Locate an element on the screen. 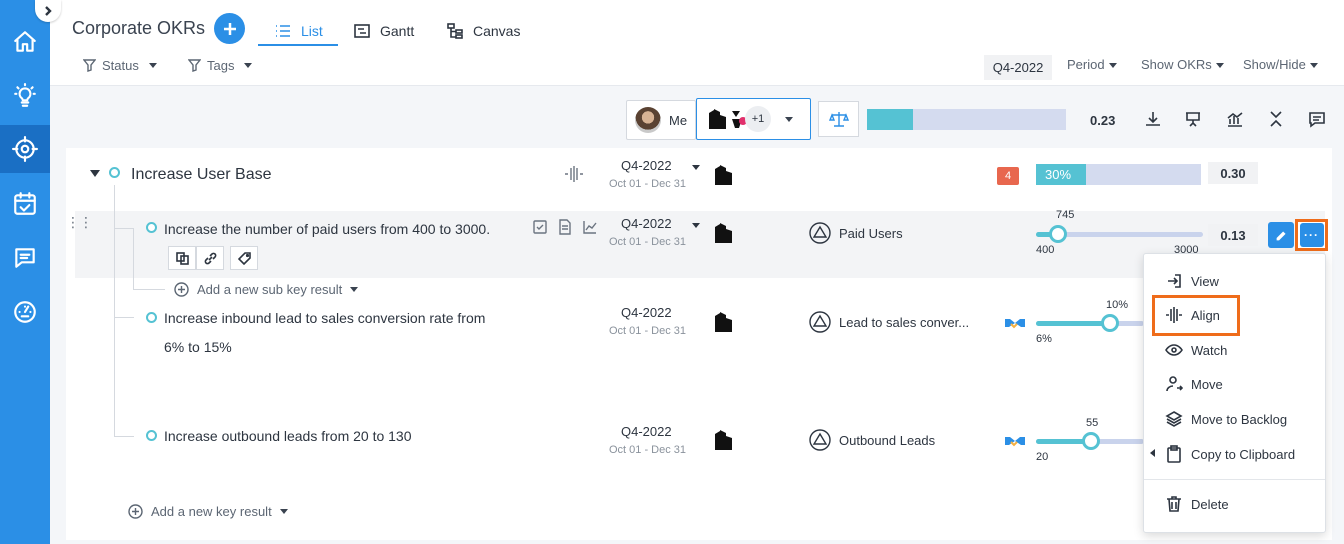 The image size is (1344, 544). menu-item-move: Move is located at coordinates (1234, 384).